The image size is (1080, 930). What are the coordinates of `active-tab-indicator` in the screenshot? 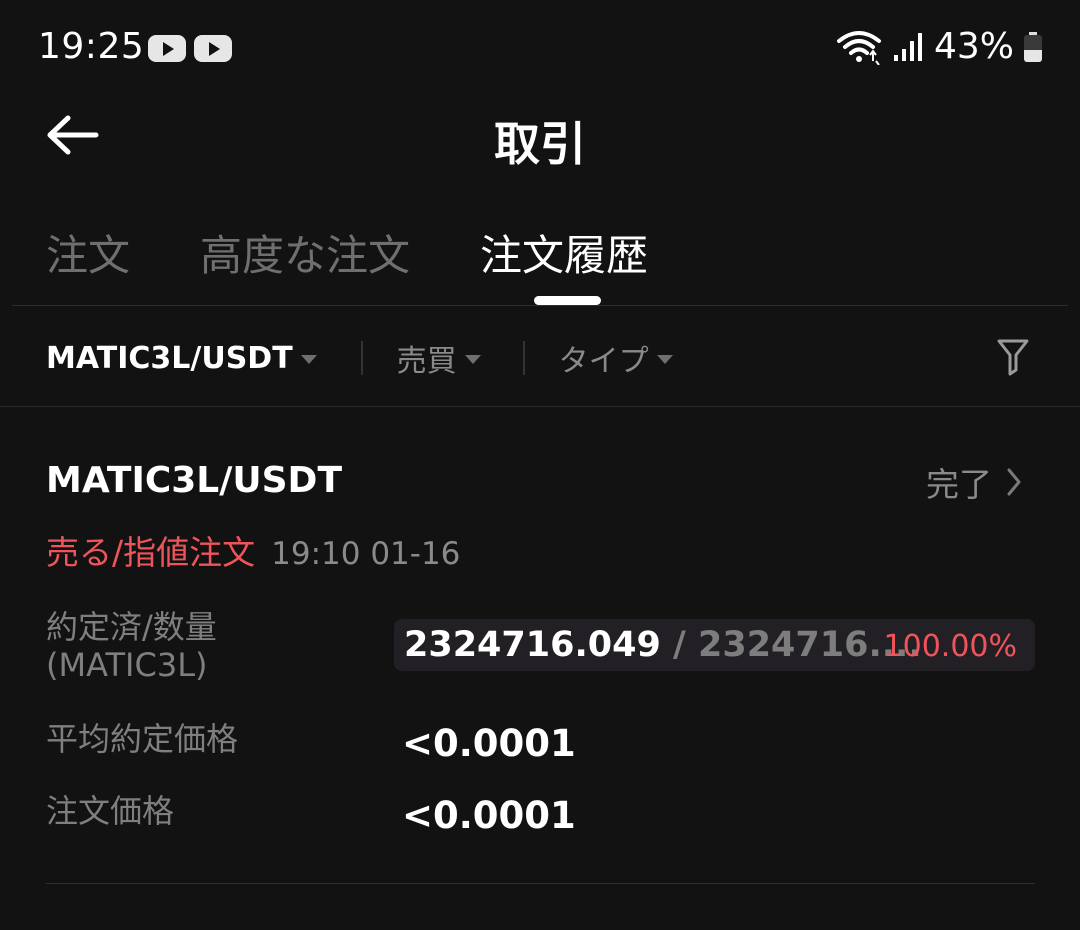 It's located at (567, 300).